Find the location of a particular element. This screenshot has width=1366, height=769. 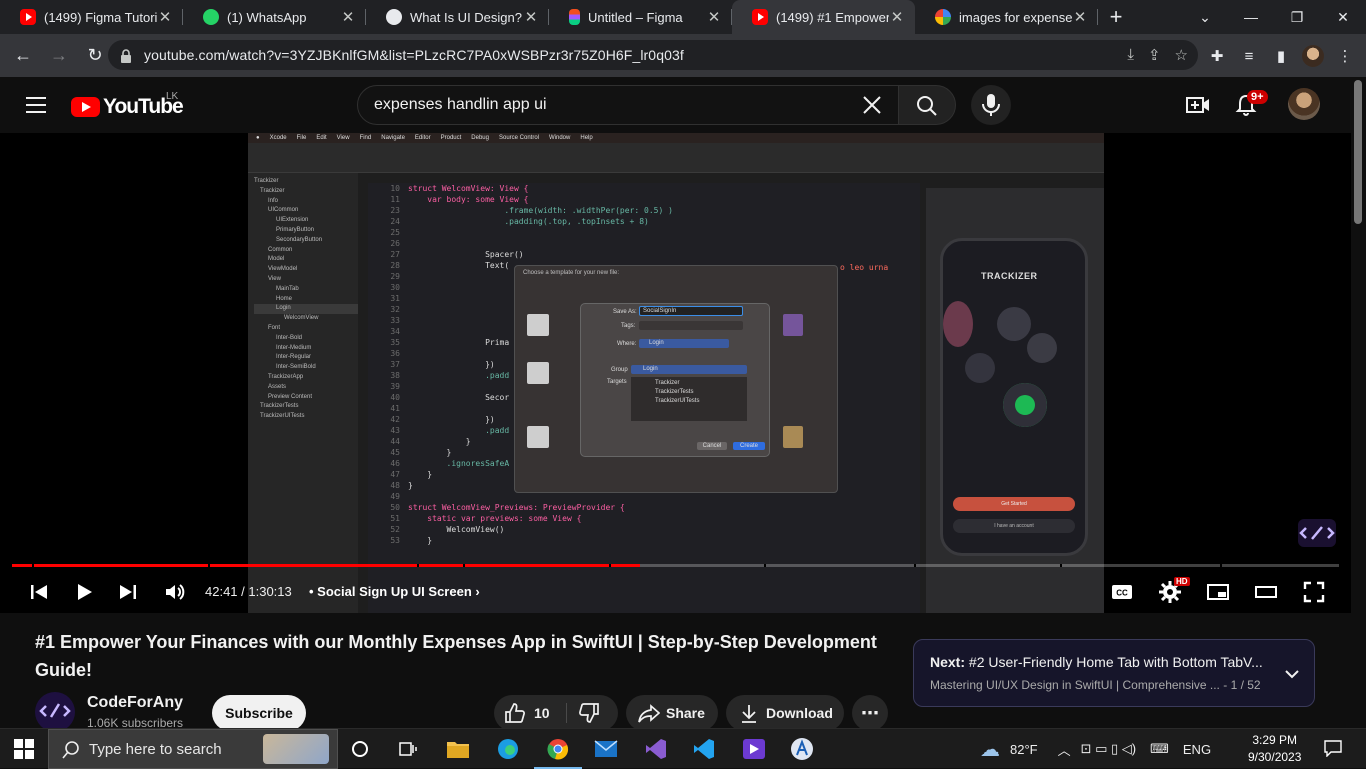

play-icon is located at coordinates (84, 592).